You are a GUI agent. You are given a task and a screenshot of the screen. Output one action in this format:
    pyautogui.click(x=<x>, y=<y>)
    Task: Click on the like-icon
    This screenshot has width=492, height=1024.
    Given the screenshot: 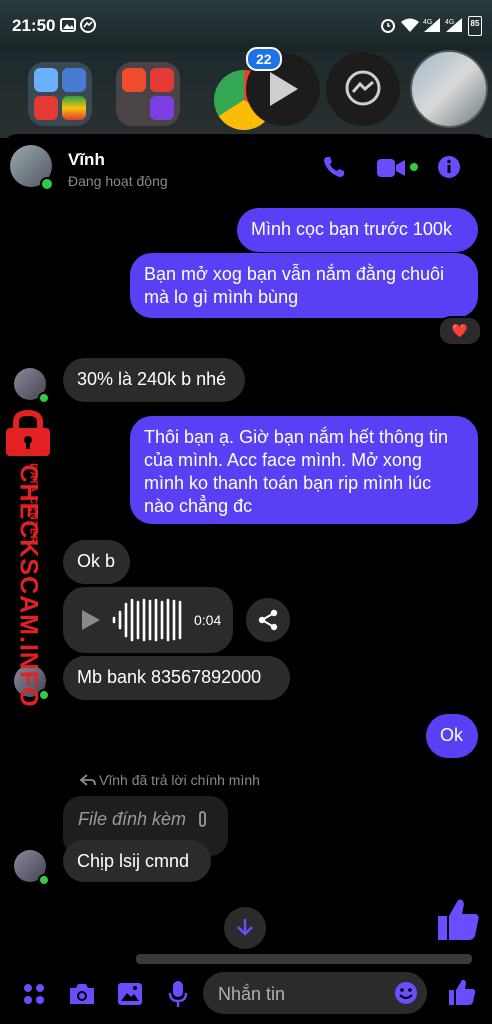 What is the action you would take?
    pyautogui.click(x=462, y=992)
    